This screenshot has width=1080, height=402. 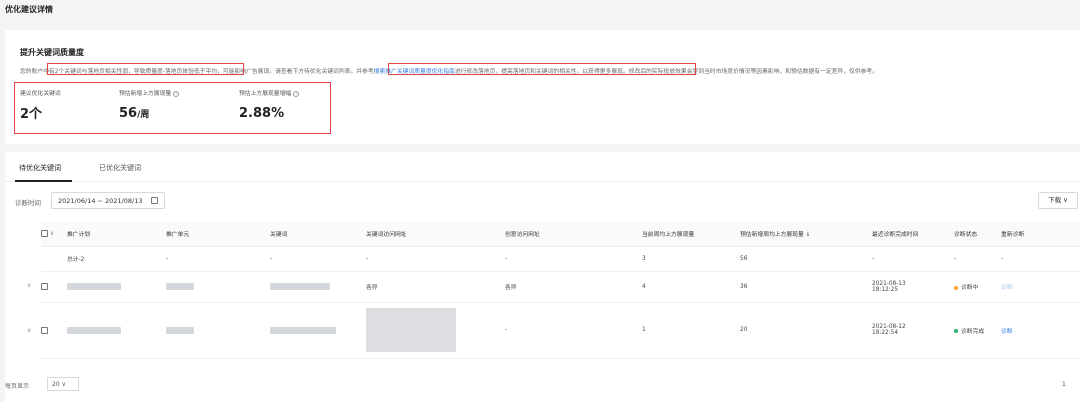 What do you see at coordinates (1064, 384) in the screenshot?
I see `page-number: 1` at bounding box center [1064, 384].